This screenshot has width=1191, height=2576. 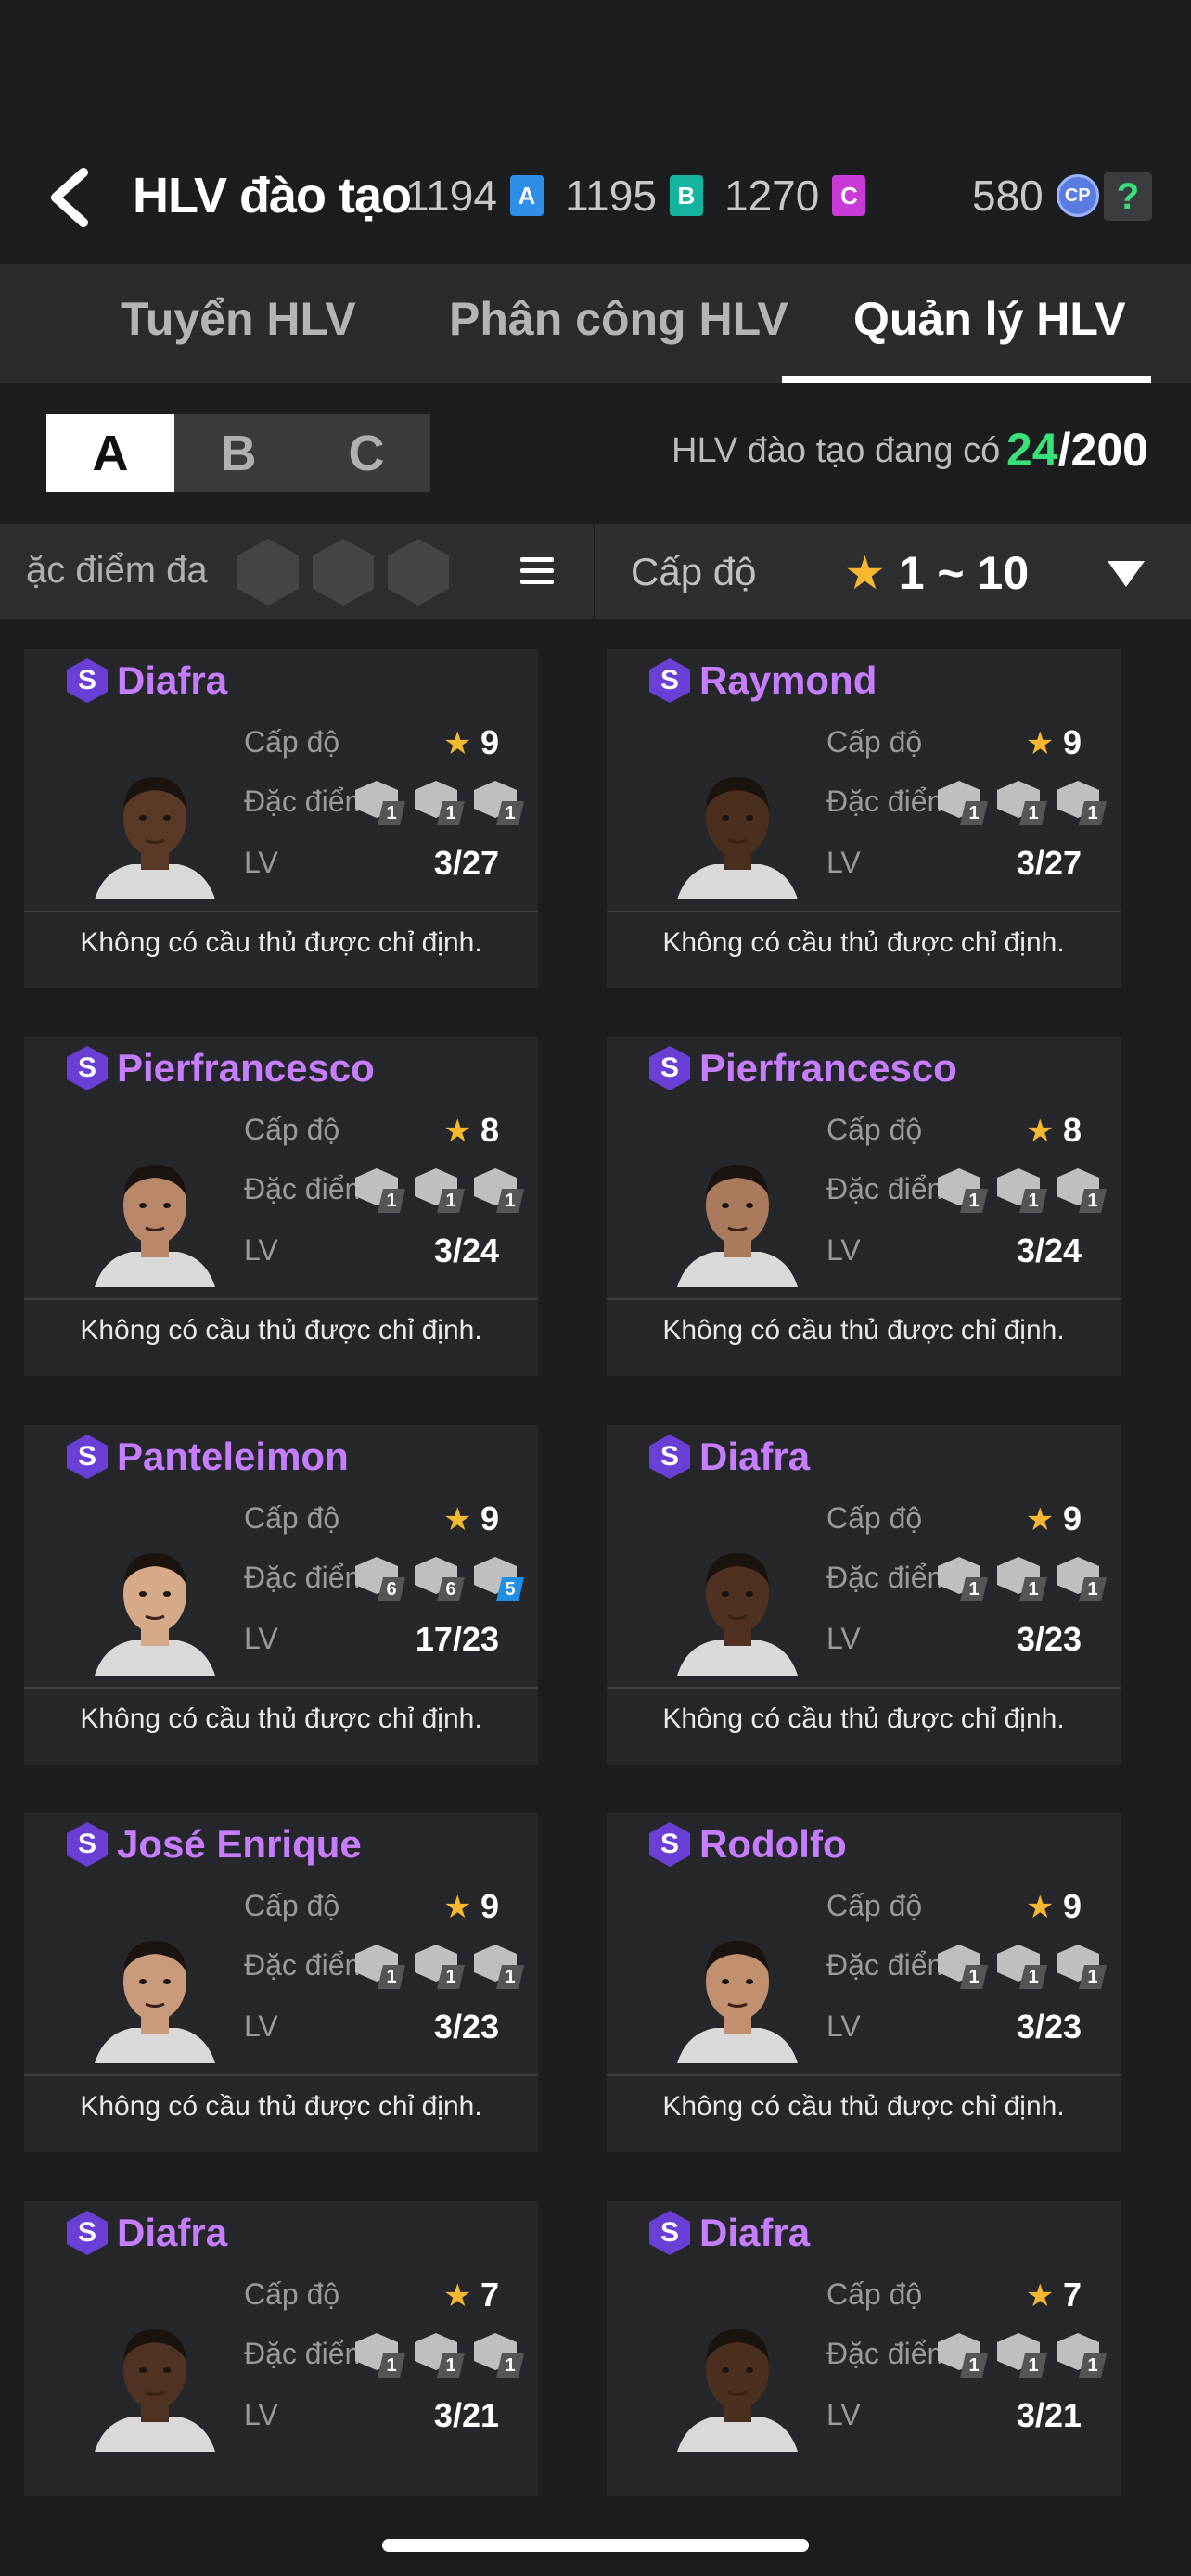 I want to click on trait-filter-label: ặc điểm đa, so click(x=117, y=571).